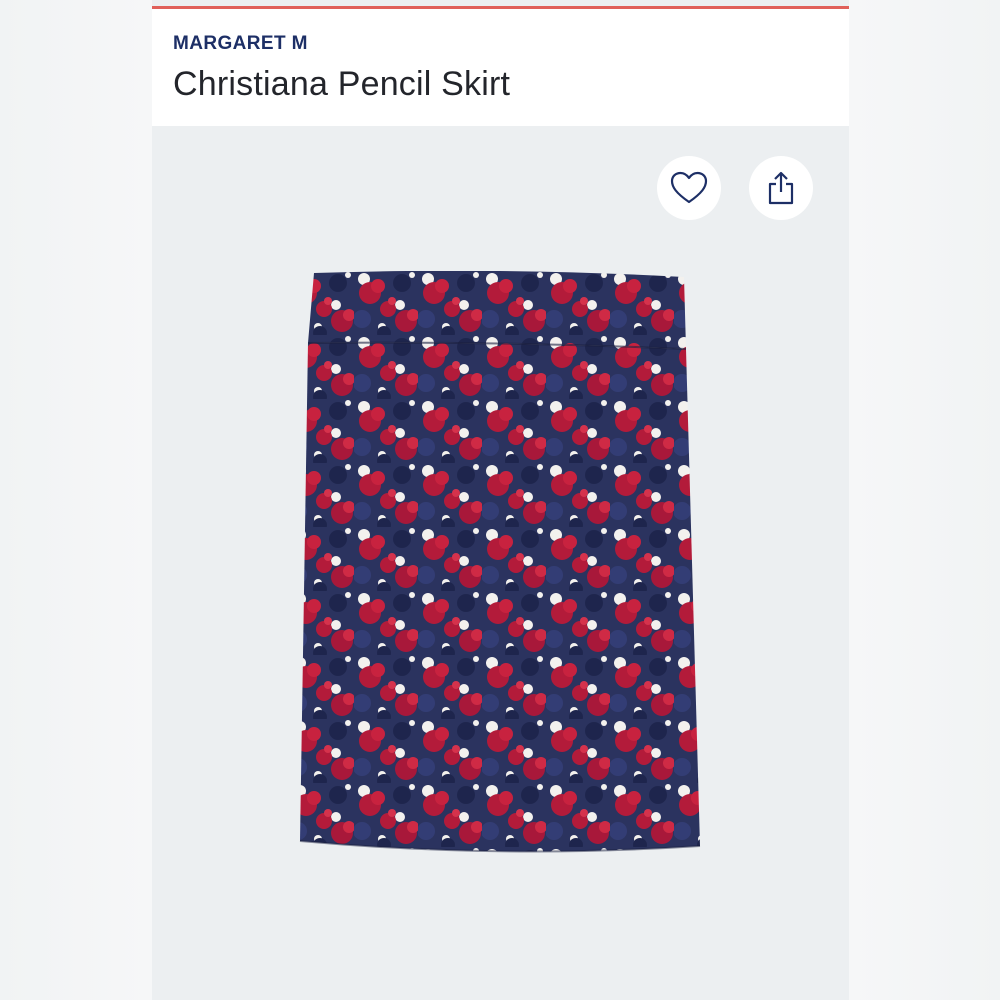 This screenshot has height=1000, width=1000. I want to click on heart-outline-icon, so click(689, 187).